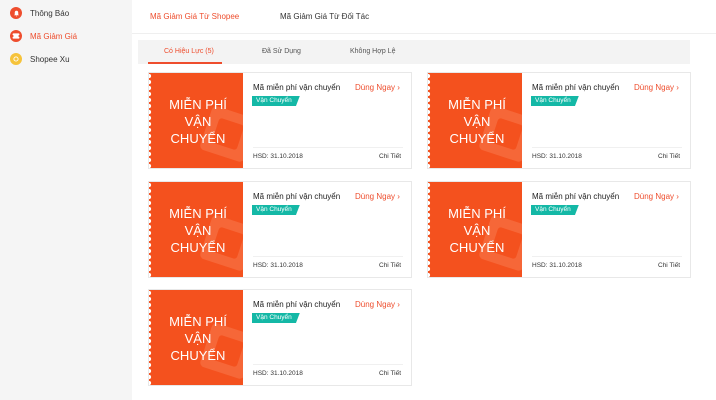 This screenshot has height=400, width=716. Describe the element at coordinates (189, 51) in the screenshot. I see `tab-valid: Có Hiệu Lực (5)` at that location.